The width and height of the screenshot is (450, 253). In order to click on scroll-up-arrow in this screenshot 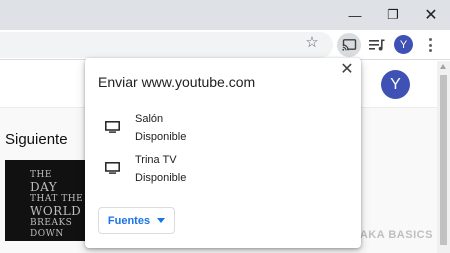, I will do `click(443, 66)`.